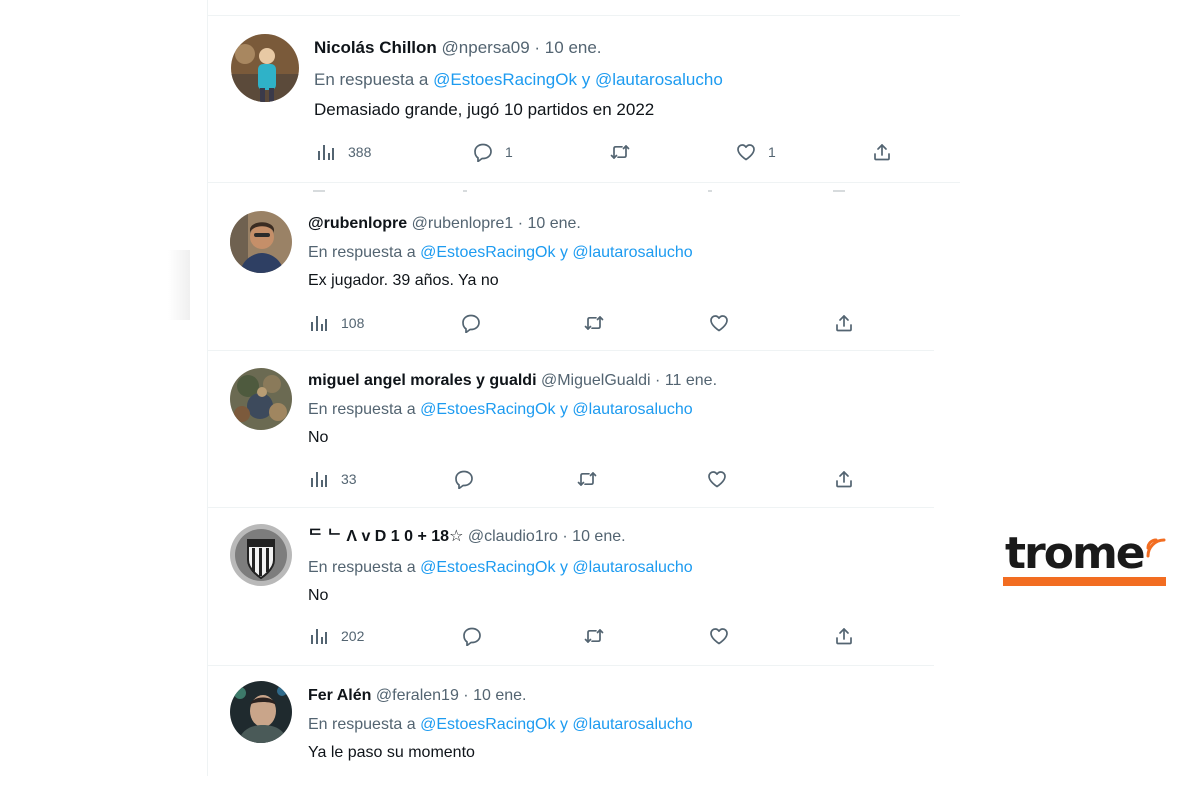 The width and height of the screenshot is (1200, 800). Describe the element at coordinates (1156, 548) in the screenshot. I see `signal-waves-icon` at that location.